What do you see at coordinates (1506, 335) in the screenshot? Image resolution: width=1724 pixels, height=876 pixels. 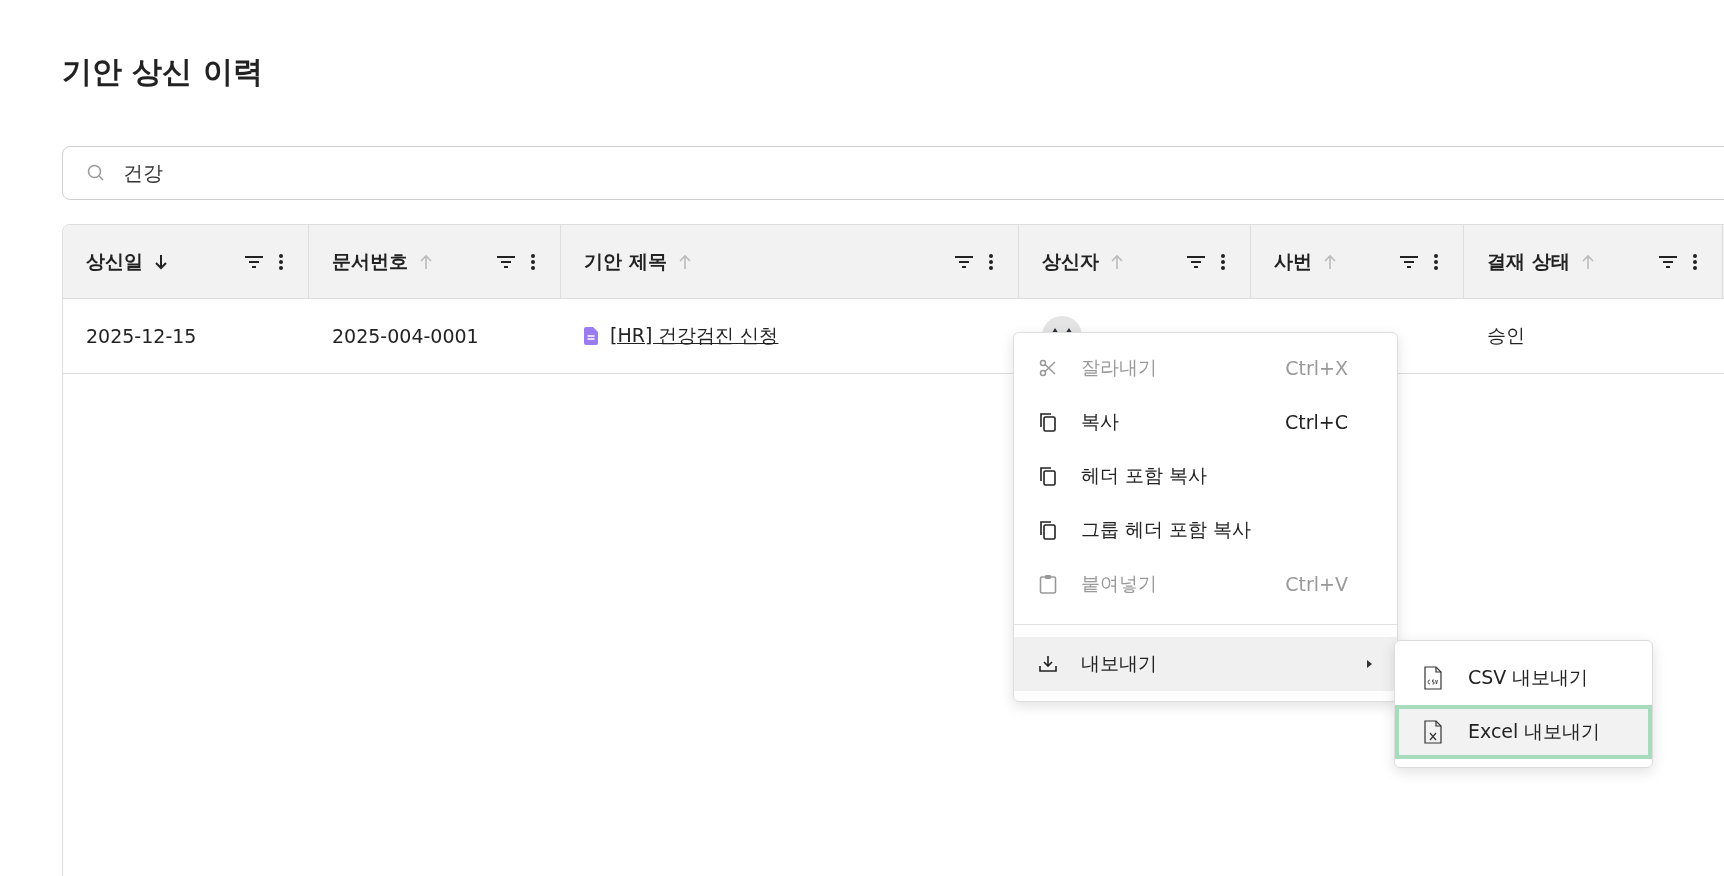 I see `table-cell-text: 승인` at bounding box center [1506, 335].